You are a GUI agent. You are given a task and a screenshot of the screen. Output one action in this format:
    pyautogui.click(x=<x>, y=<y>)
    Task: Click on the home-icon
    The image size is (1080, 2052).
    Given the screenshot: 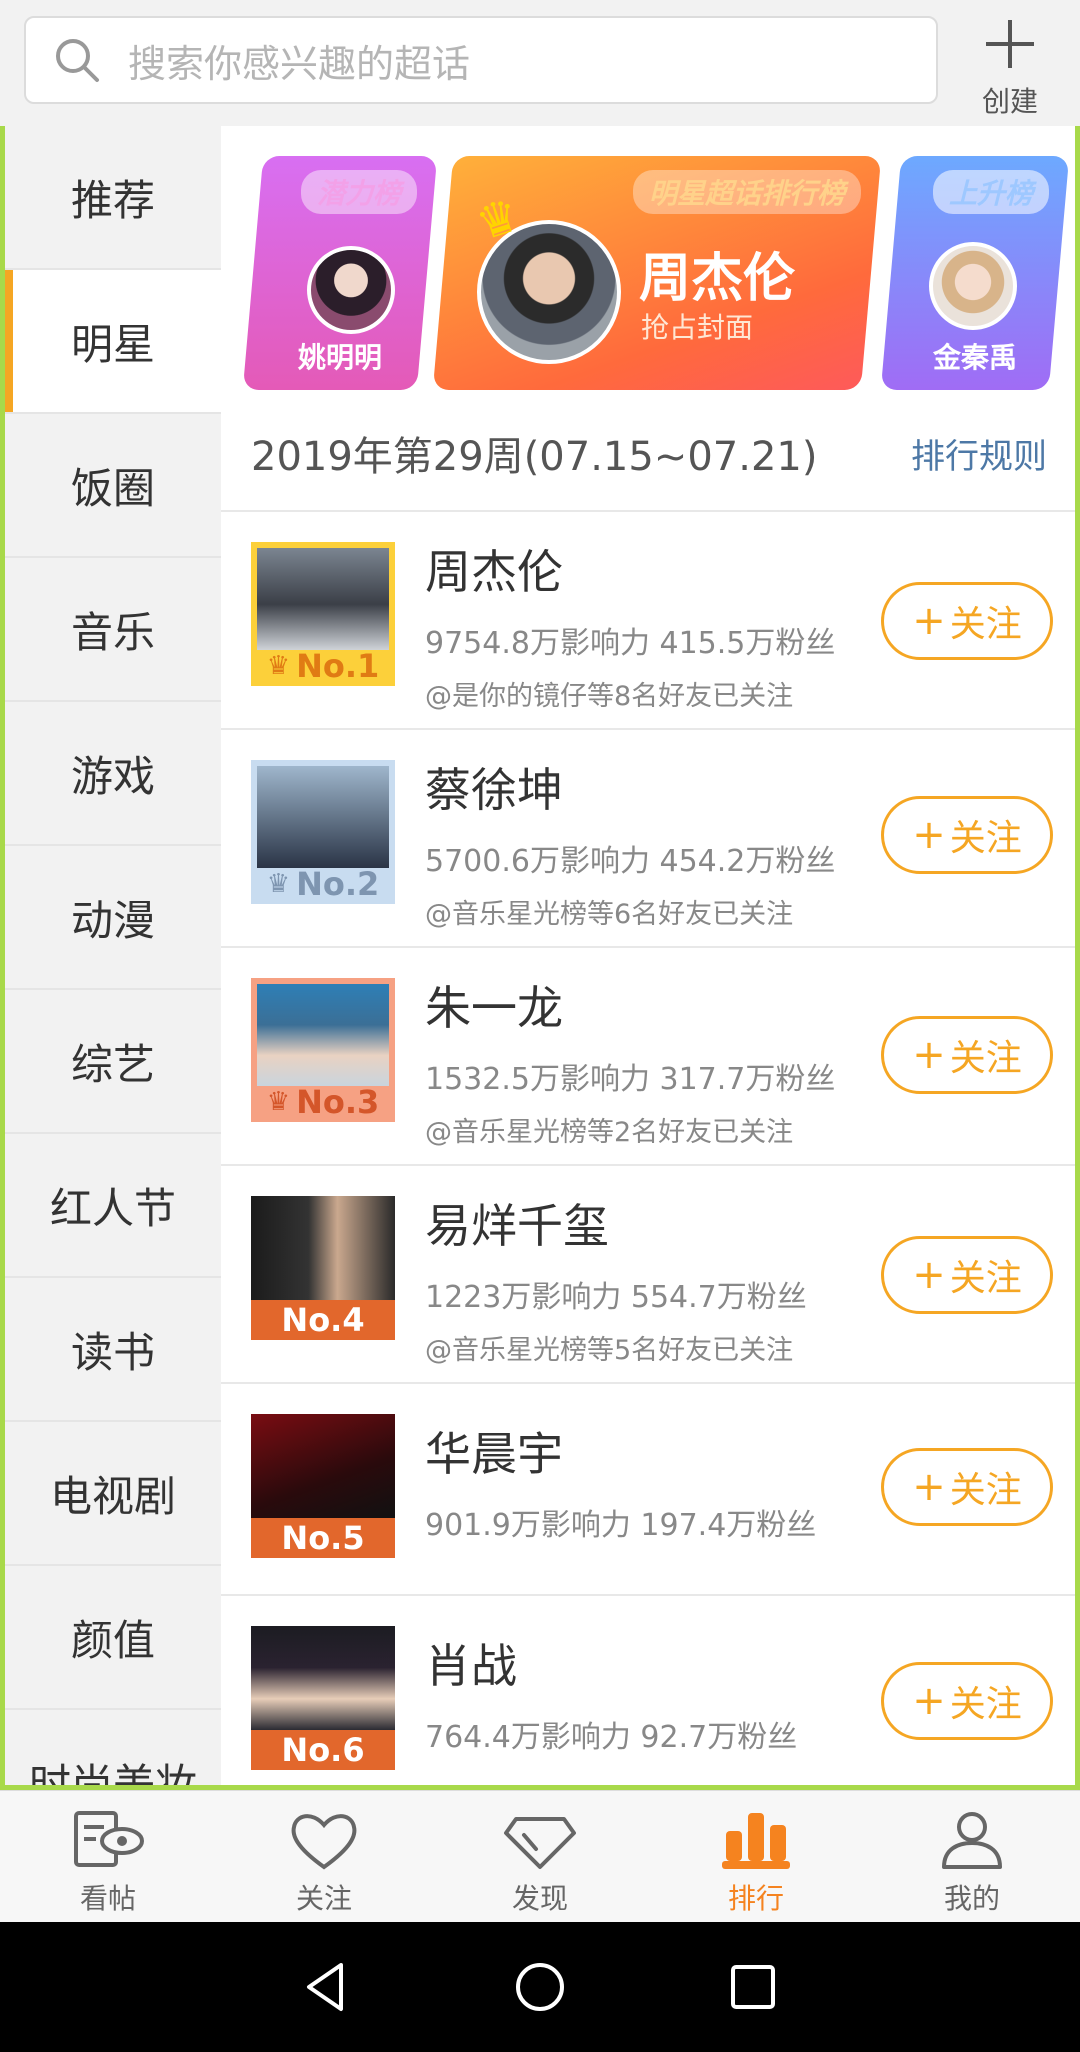 What is the action you would take?
    pyautogui.click(x=540, y=1987)
    